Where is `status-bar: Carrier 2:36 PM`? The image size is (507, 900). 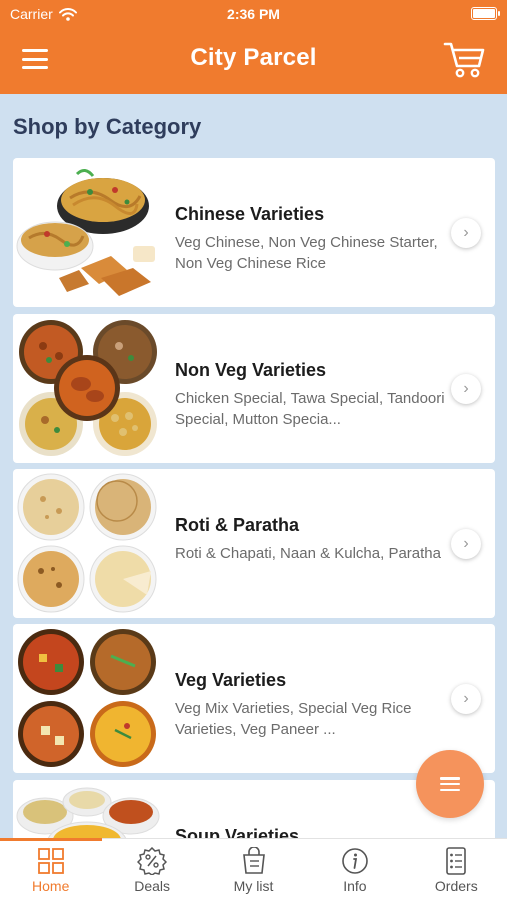 status-bar: Carrier 2:36 PM is located at coordinates (253, 15).